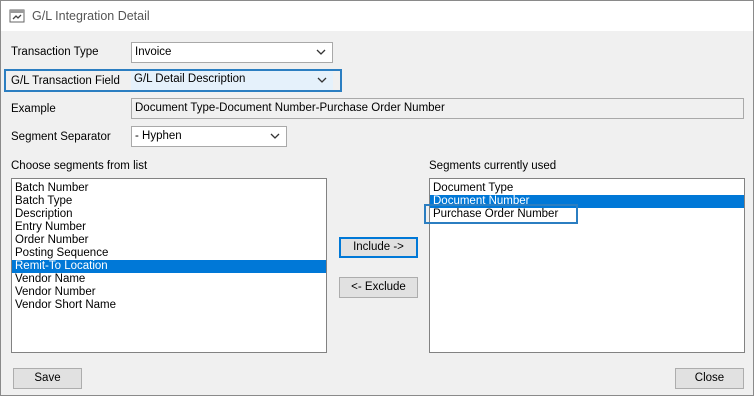 The image size is (754, 396). What do you see at coordinates (377, 16) in the screenshot?
I see `title-bar: G/L Integration Detail` at bounding box center [377, 16].